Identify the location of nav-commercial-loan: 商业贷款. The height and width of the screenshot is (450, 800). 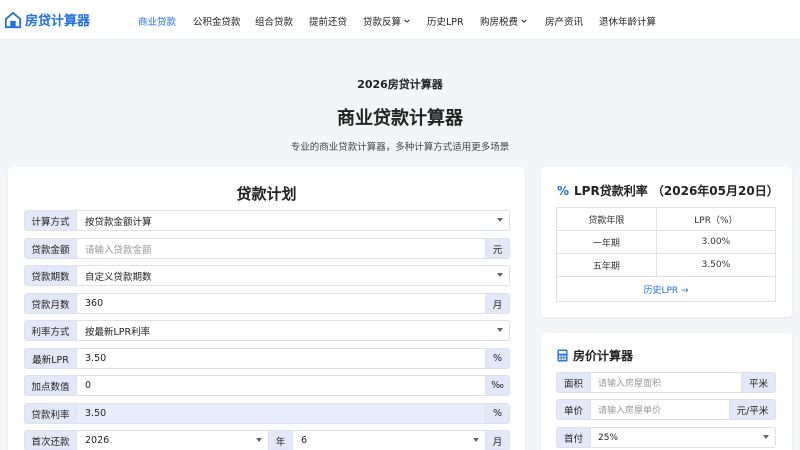
(157, 21).